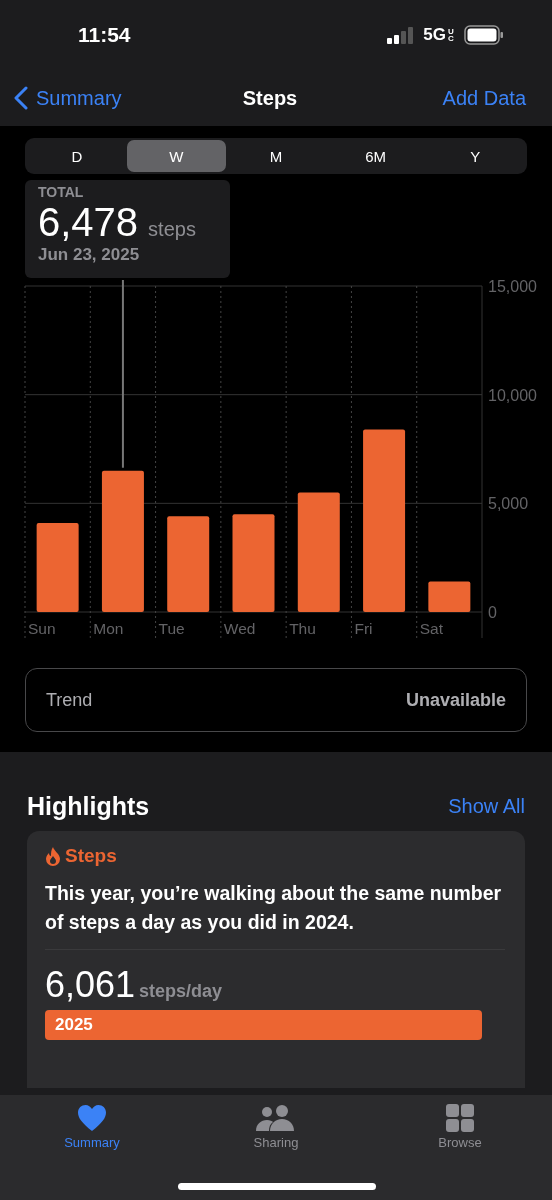 The image size is (552, 1200). What do you see at coordinates (460, 1118) in the screenshot?
I see `grid-icon` at bounding box center [460, 1118].